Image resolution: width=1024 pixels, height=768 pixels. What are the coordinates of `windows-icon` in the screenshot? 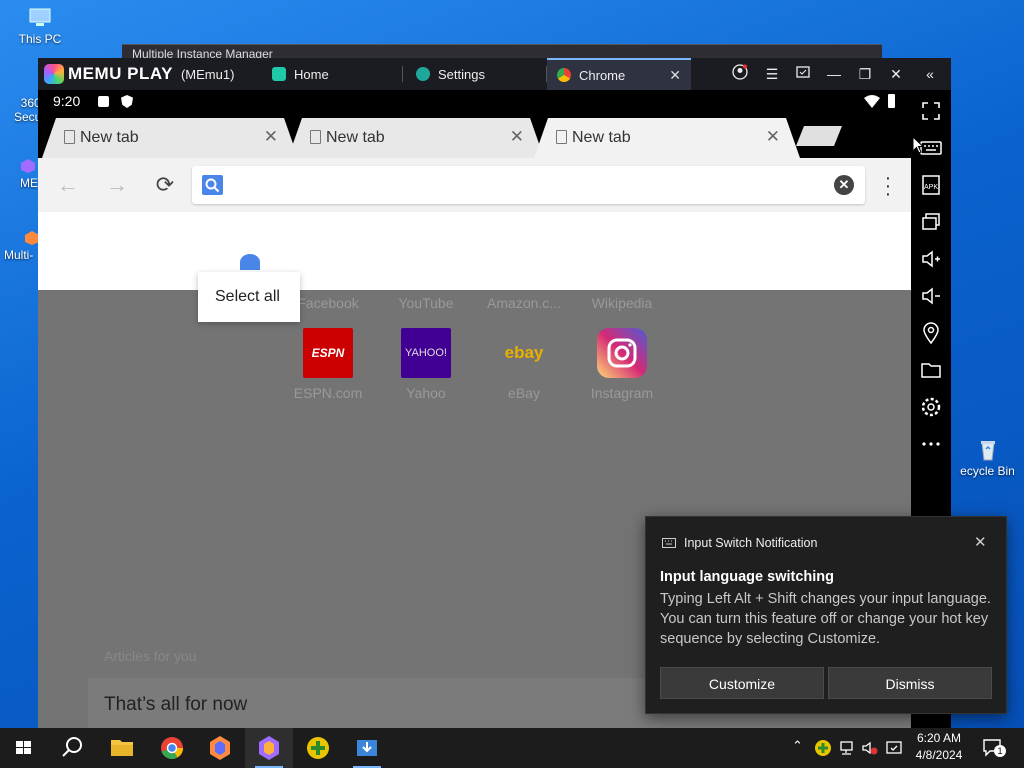 It's located at (23, 747).